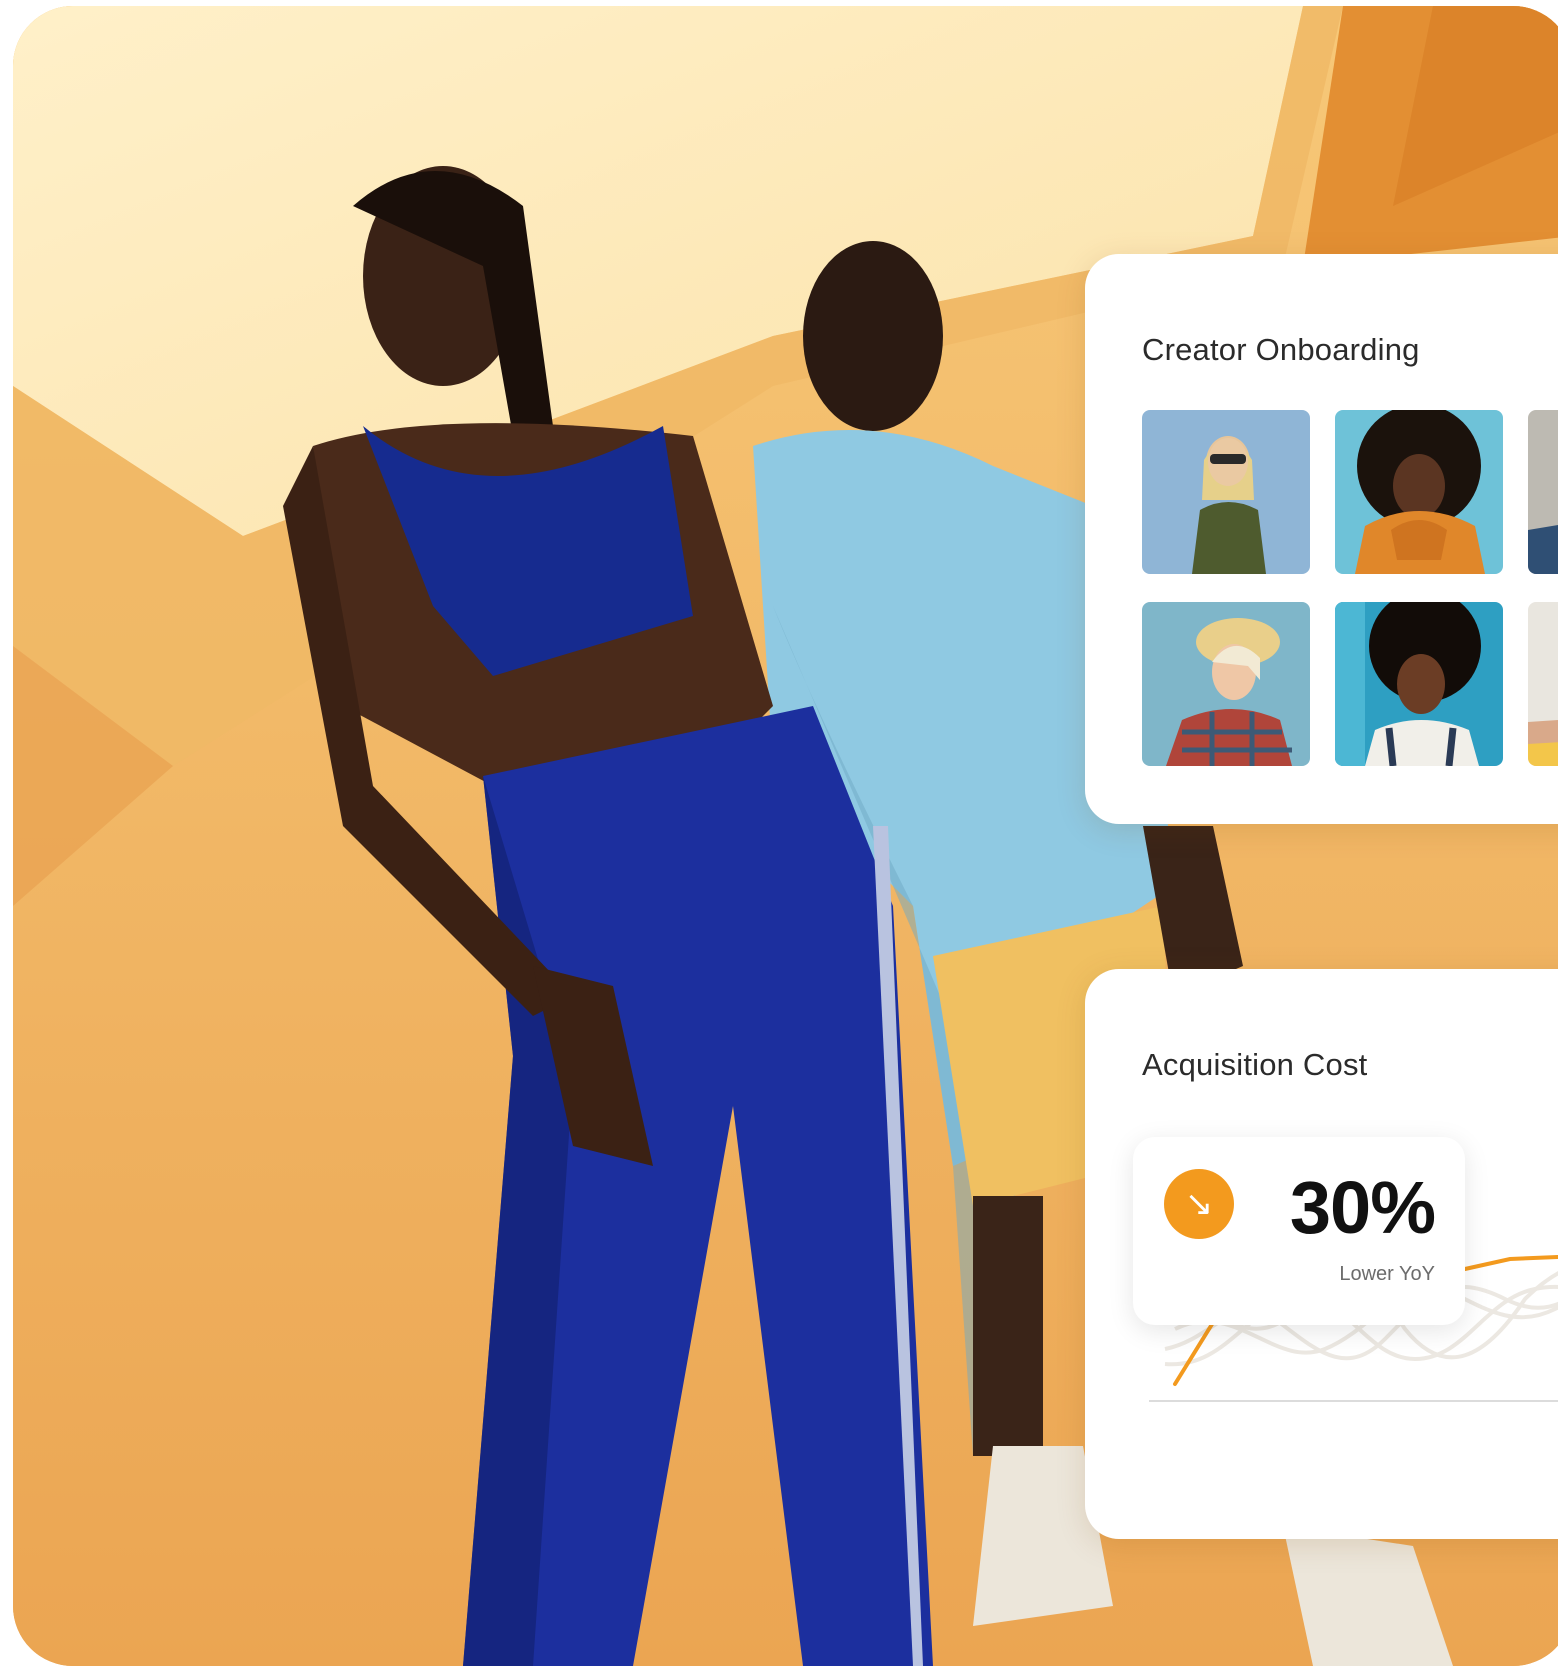 This screenshot has height=1666, width=1558. What do you see at coordinates (1362, 1207) in the screenshot?
I see `acquisition-stat-value: 30%` at bounding box center [1362, 1207].